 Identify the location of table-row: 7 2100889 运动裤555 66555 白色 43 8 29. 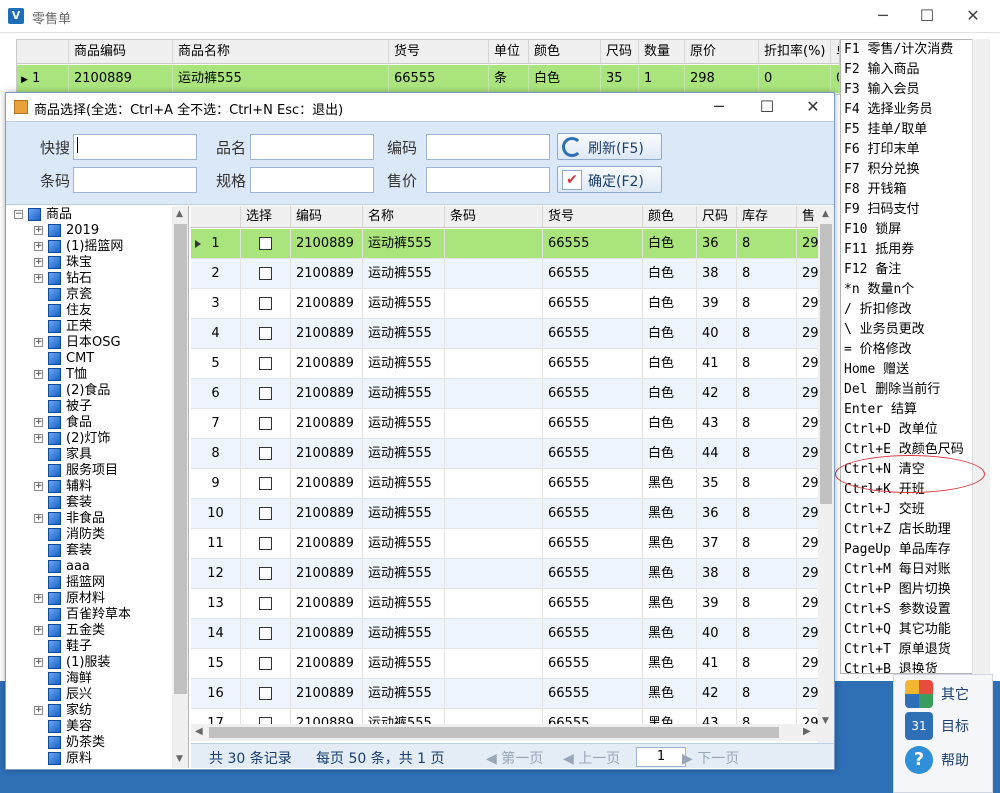
(512, 424).